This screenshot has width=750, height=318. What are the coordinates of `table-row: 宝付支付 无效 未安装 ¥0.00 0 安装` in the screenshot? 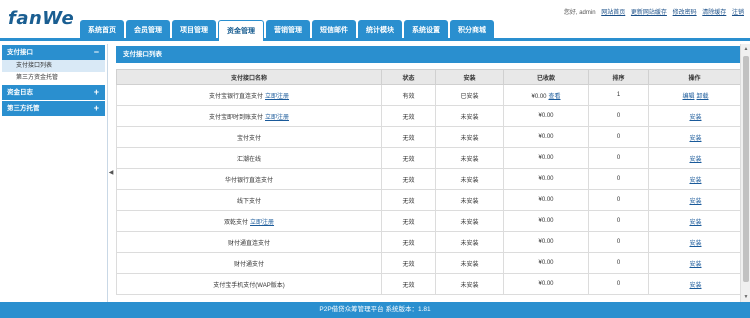 It's located at (428, 137).